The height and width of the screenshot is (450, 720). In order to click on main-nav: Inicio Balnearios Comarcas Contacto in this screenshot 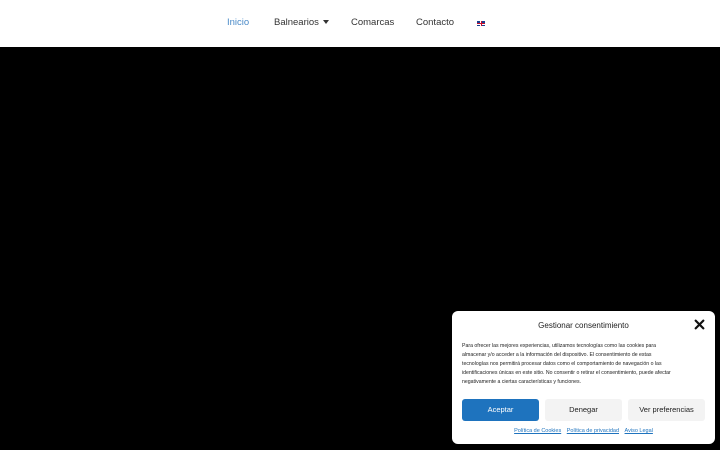, I will do `click(360, 23)`.